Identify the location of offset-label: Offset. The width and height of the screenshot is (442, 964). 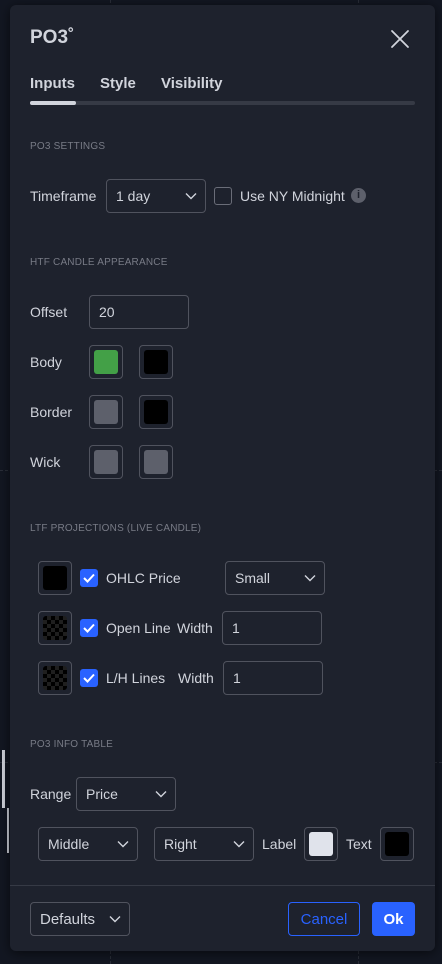
(49, 312).